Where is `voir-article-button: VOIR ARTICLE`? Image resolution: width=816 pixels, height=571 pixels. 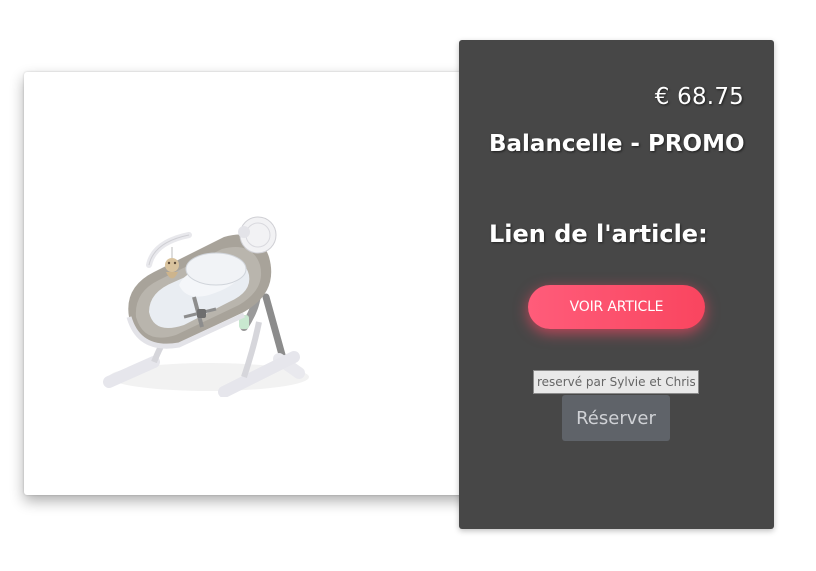
voir-article-button: VOIR ARTICLE is located at coordinates (616, 307).